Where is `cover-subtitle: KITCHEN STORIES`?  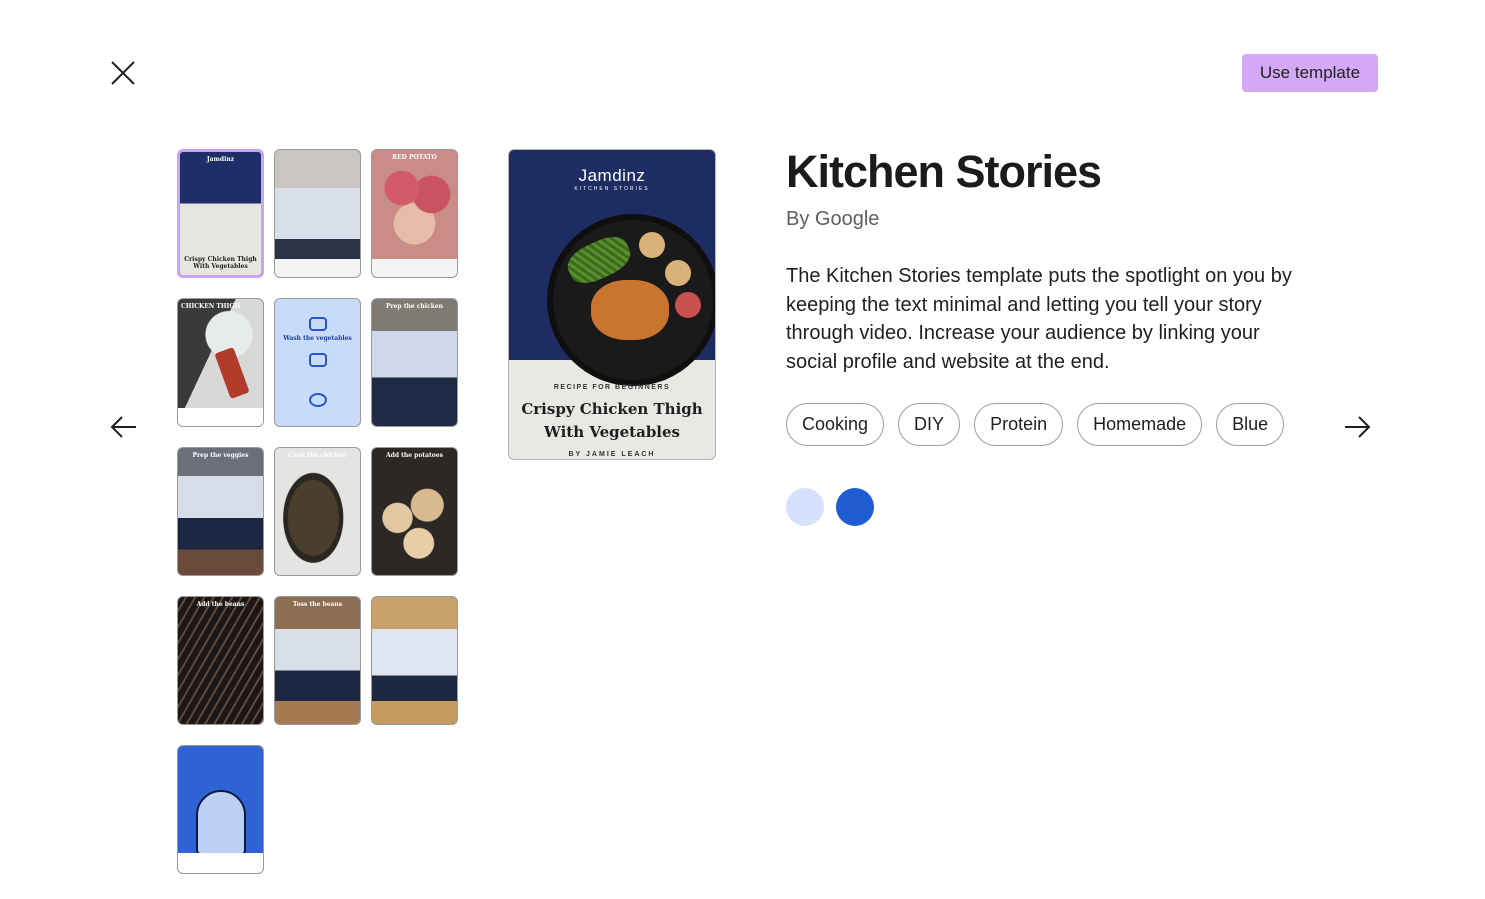 cover-subtitle: KITCHEN STORIES is located at coordinates (612, 189).